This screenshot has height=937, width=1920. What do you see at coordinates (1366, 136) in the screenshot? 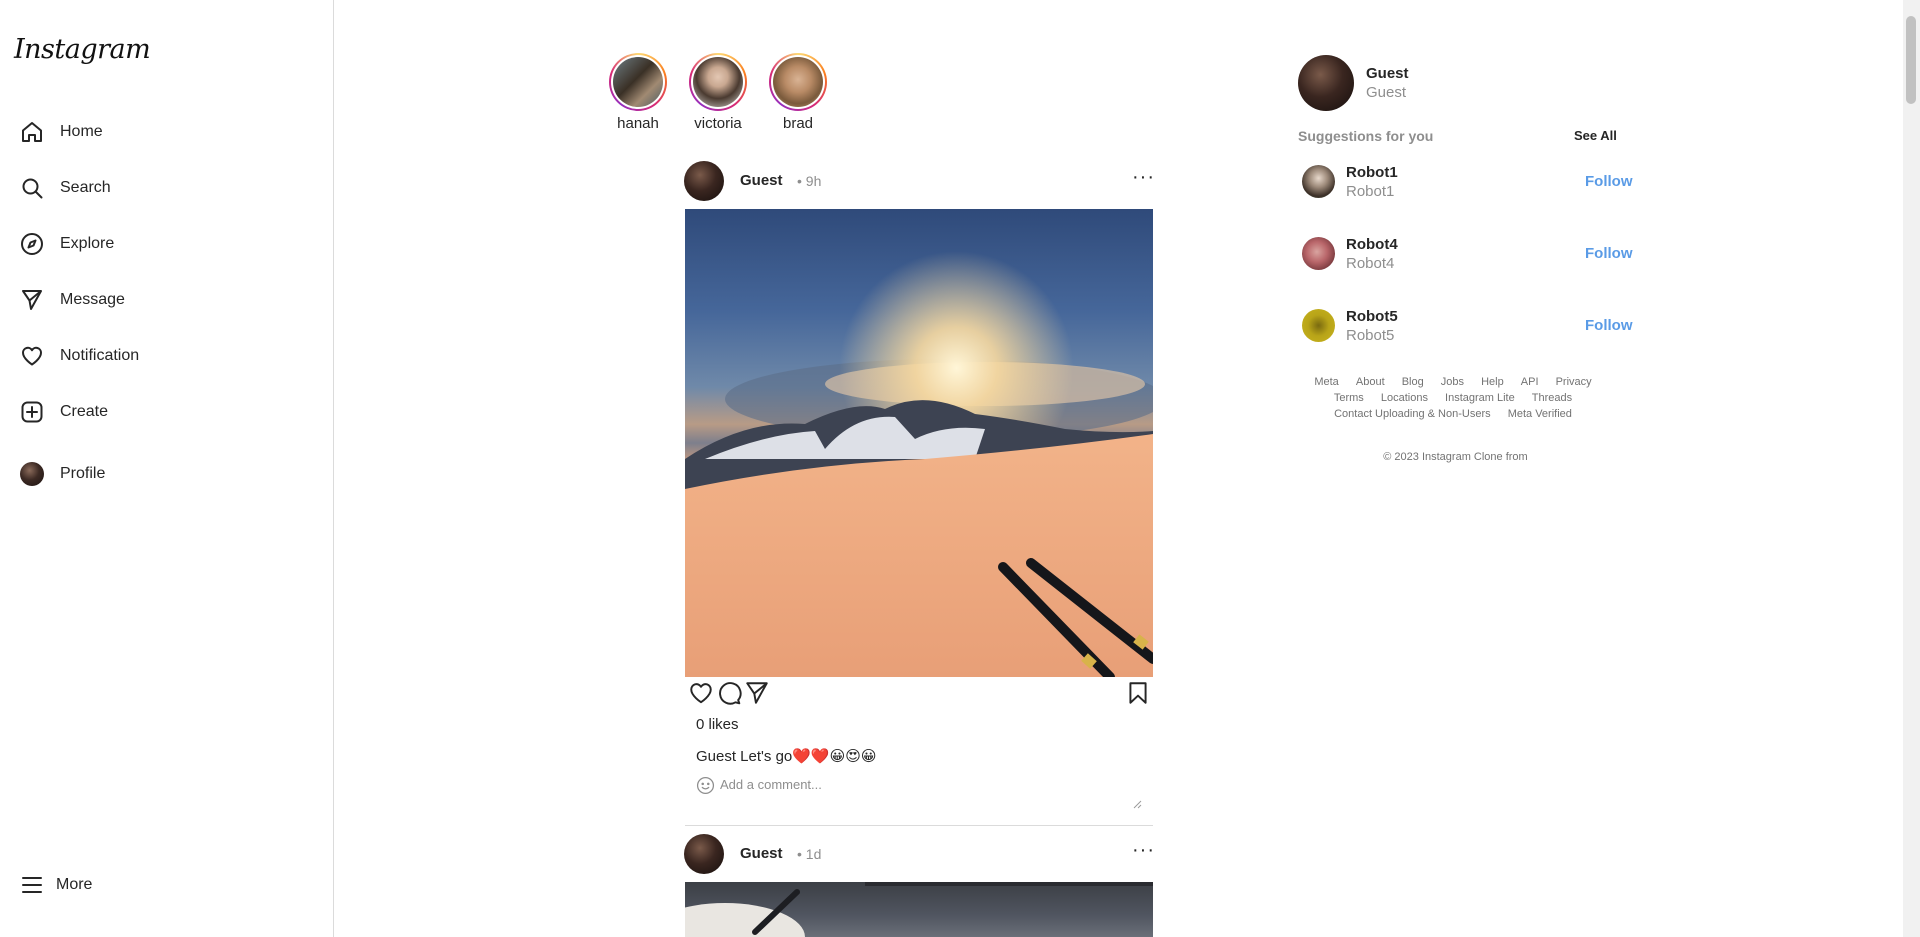
I see `suggestions-title: Suggestions for you` at bounding box center [1366, 136].